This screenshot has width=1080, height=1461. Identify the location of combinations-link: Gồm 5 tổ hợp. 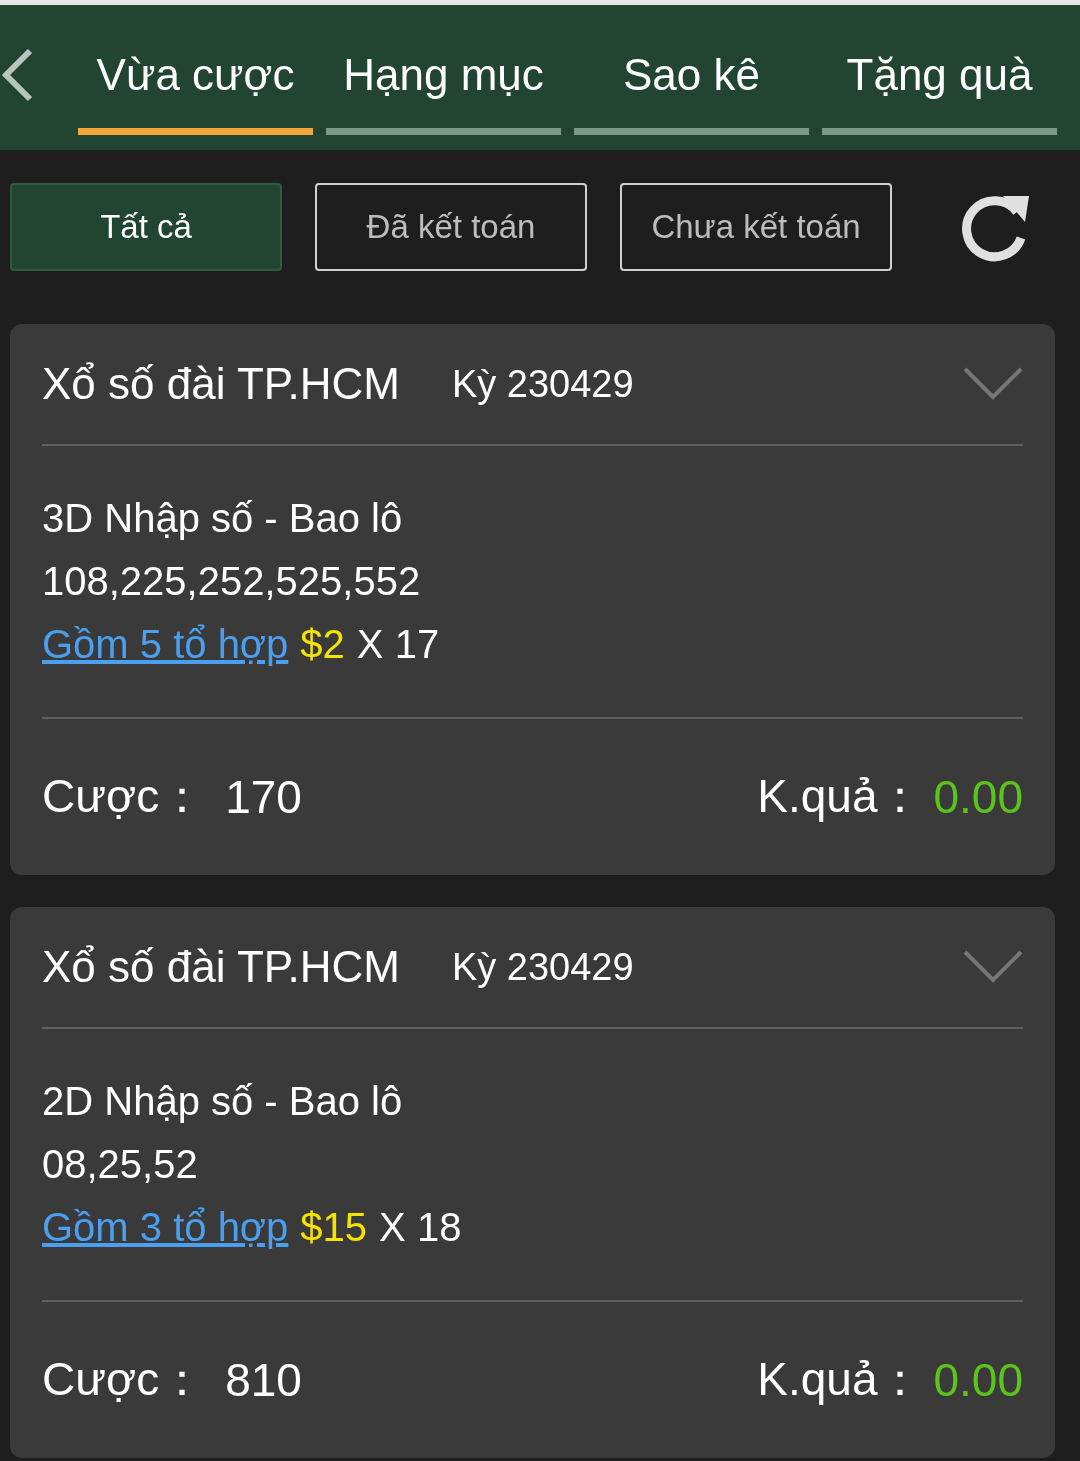
(165, 644).